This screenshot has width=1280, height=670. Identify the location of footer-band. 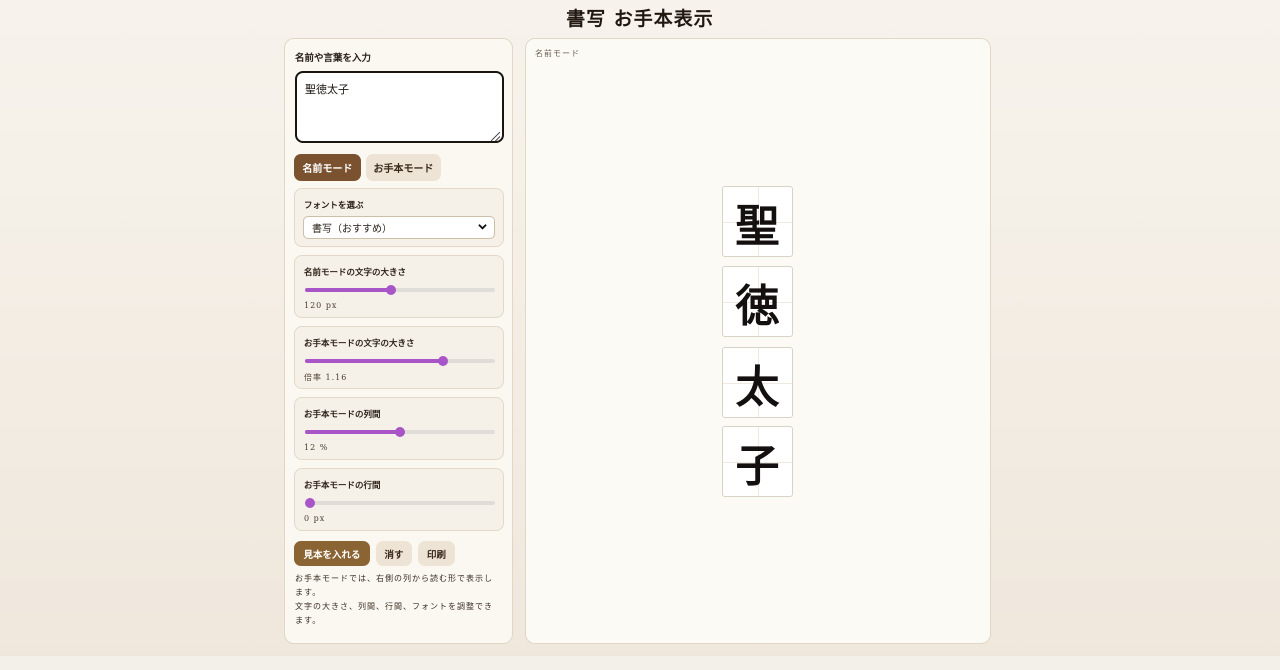
(640, 663).